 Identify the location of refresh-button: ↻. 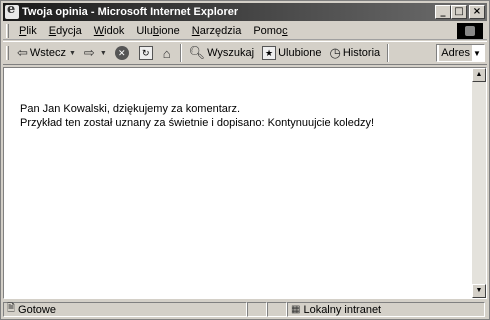
(147, 53).